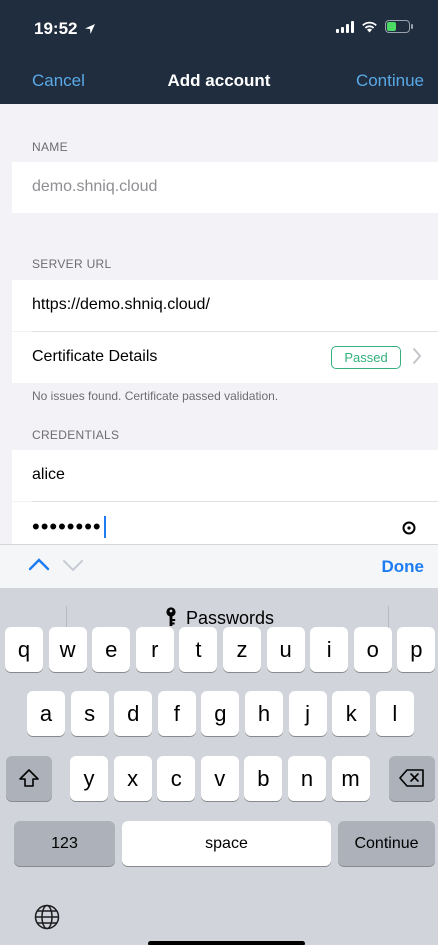 This screenshot has width=438, height=945. Describe the element at coordinates (230, 618) in the screenshot. I see `passwords-label: Passwords` at that location.